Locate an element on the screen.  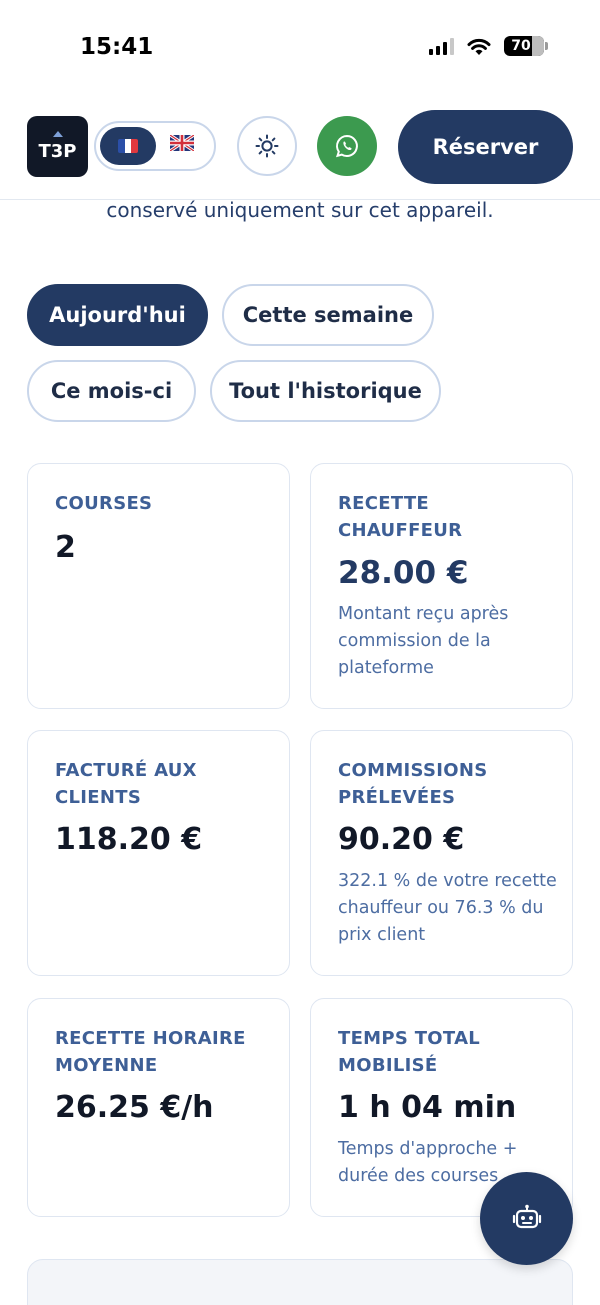
whatsapp-button is located at coordinates (347, 146).